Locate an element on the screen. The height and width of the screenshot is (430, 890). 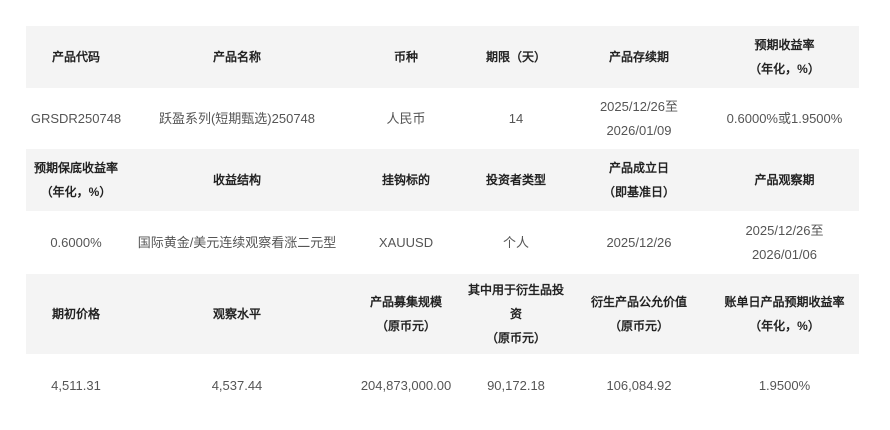
header-guaranteed-yield: 预期保底收益率 （年化，%） is located at coordinates (76, 180).